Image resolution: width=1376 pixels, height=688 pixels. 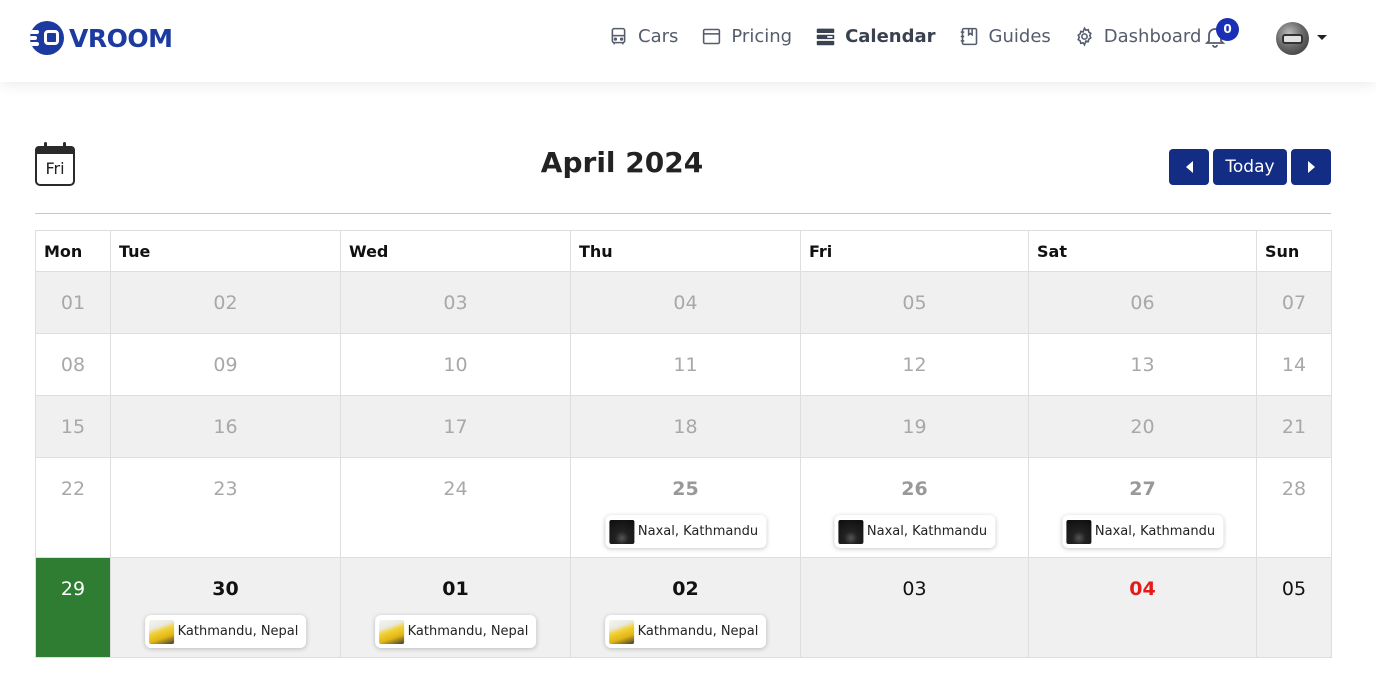 I want to click on weekday-header: Sun, so click(x=1294, y=251).